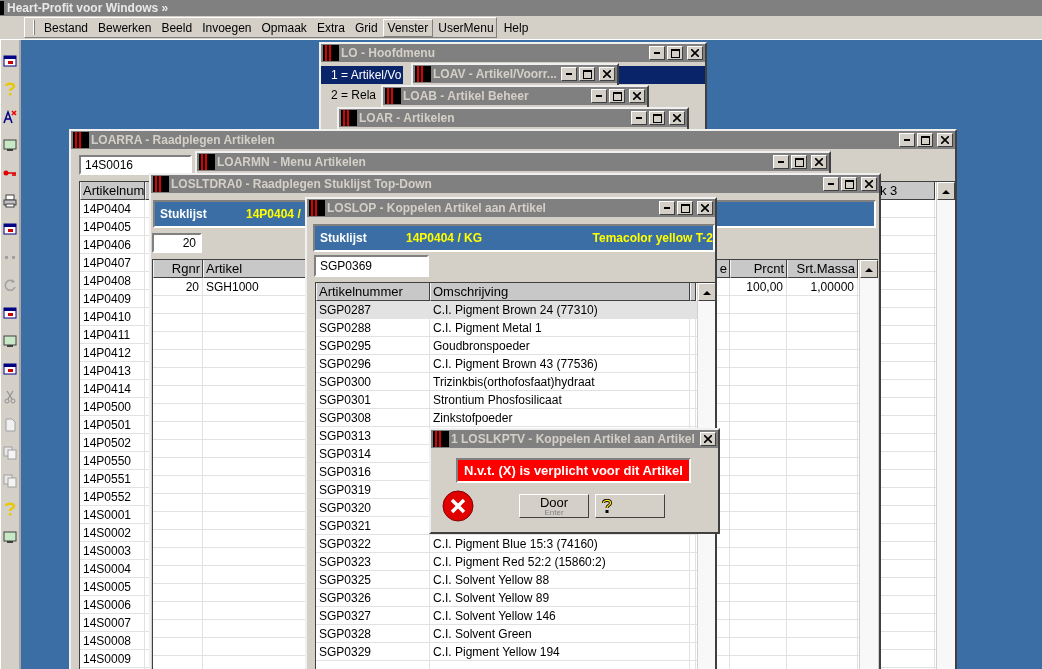 The image size is (1042, 669). I want to click on window-title: LOAR - Artikelen, so click(407, 118).